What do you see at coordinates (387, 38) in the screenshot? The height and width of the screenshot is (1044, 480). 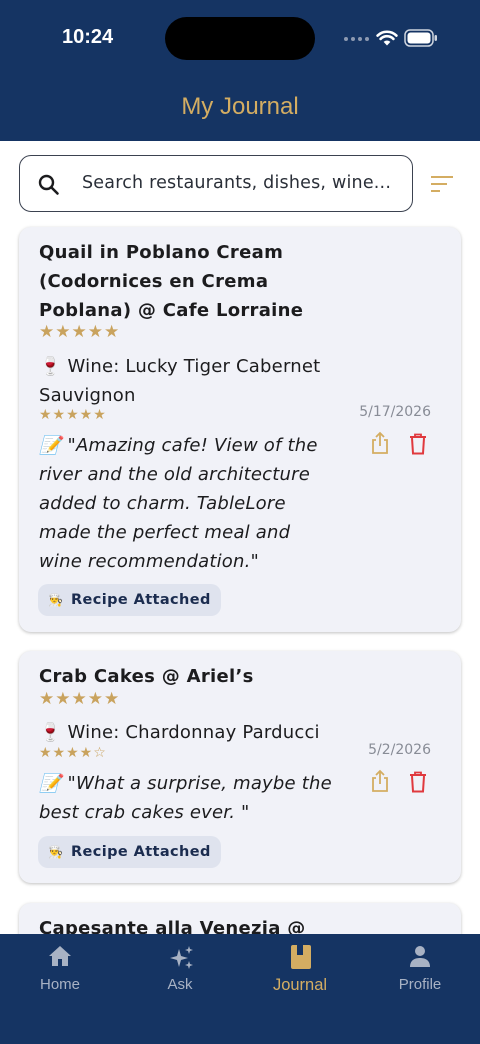 I see `wifi-icon` at bounding box center [387, 38].